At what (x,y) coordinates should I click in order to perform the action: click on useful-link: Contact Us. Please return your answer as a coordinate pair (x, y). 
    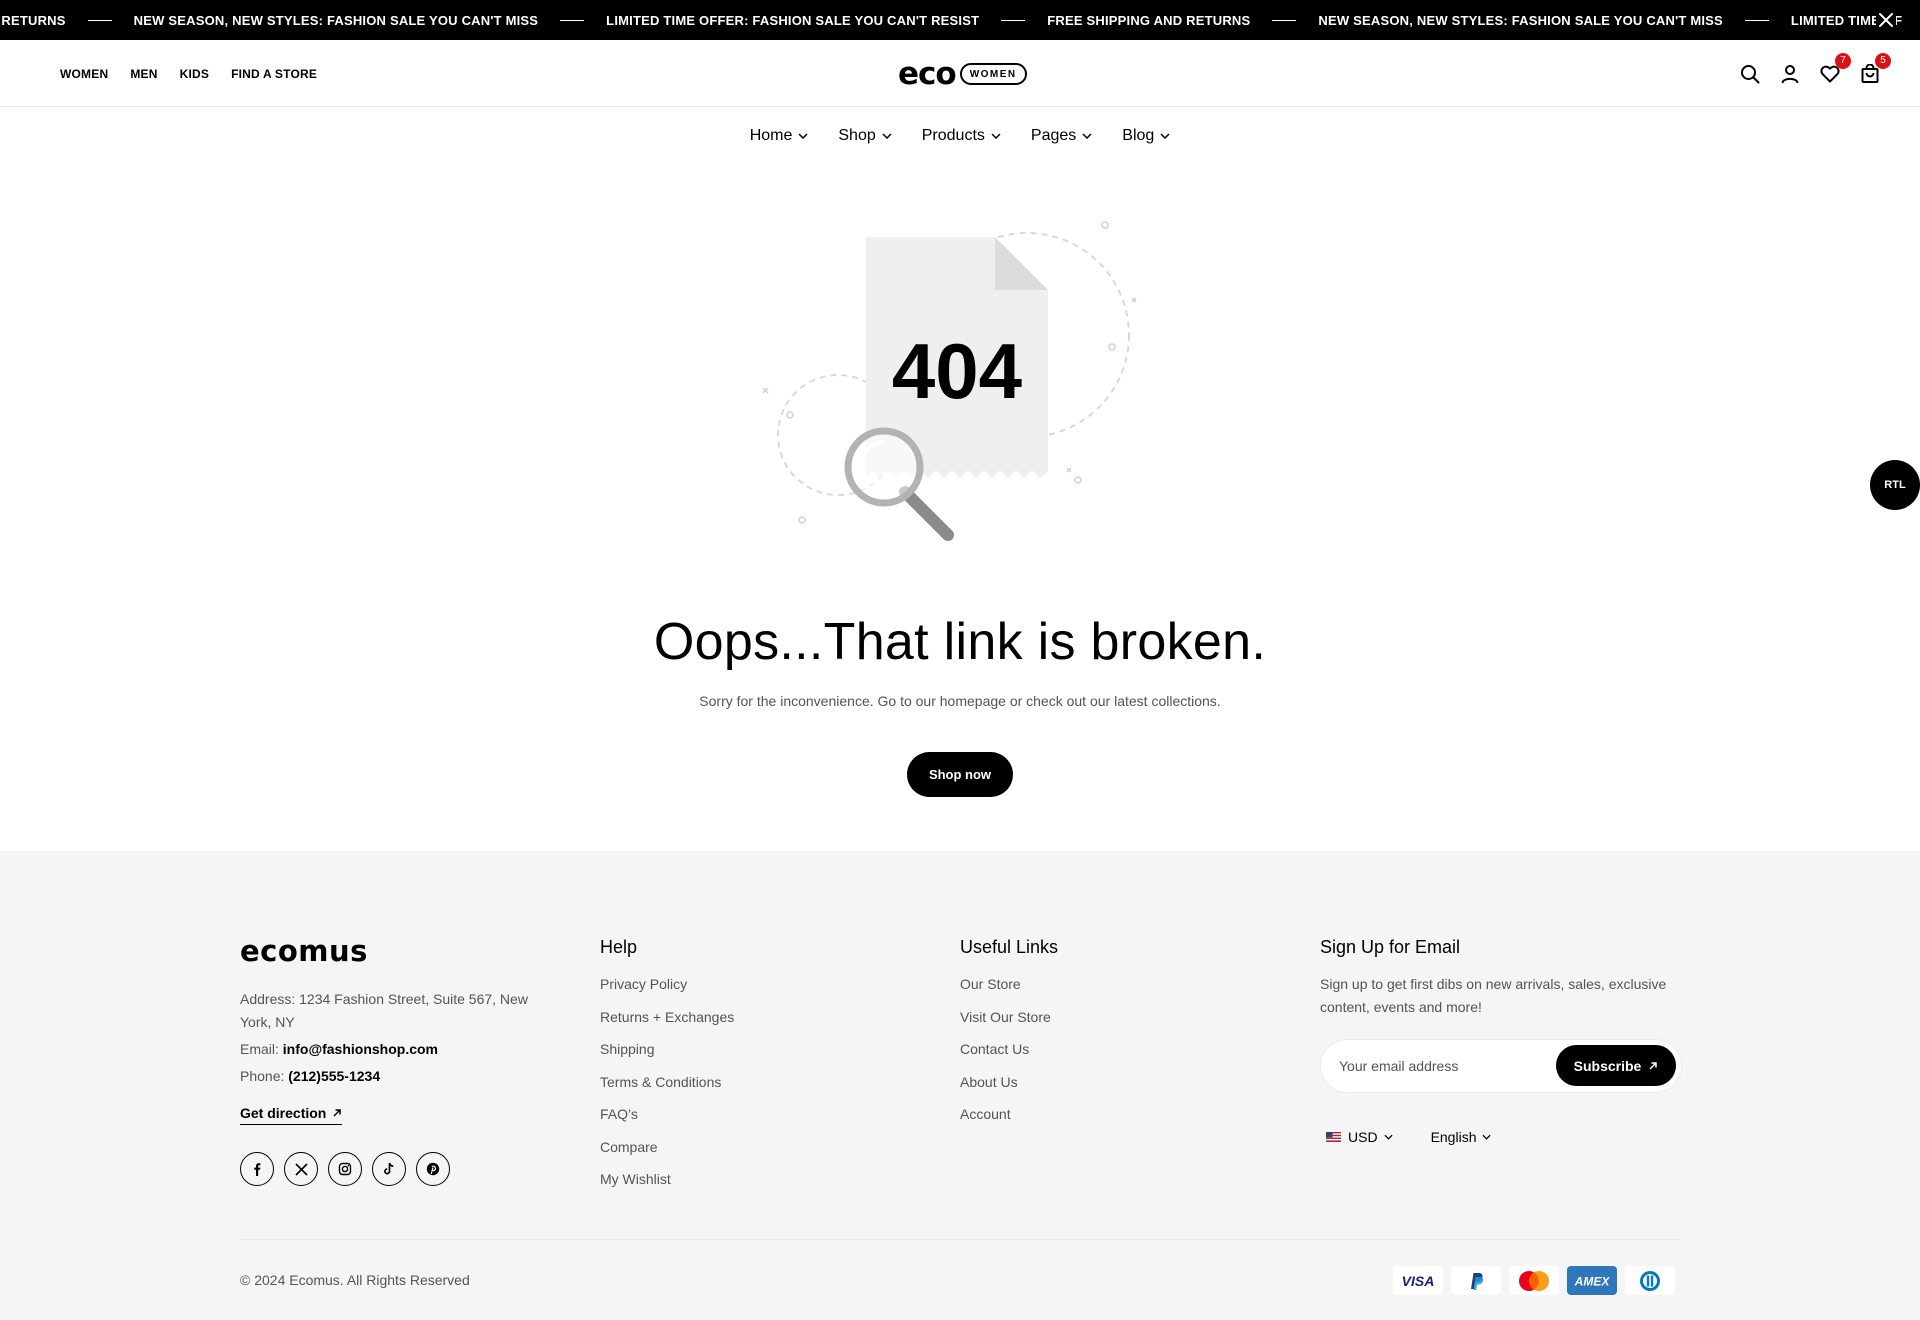
    Looking at the image, I should click on (1009, 1057).